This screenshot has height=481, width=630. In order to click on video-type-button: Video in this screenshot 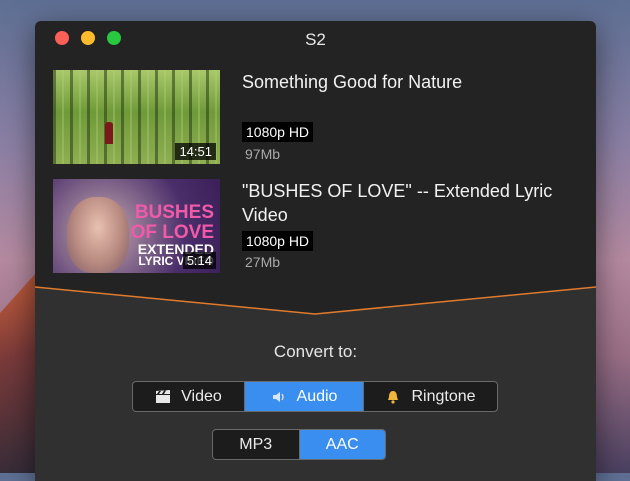, I will do `click(189, 396)`.